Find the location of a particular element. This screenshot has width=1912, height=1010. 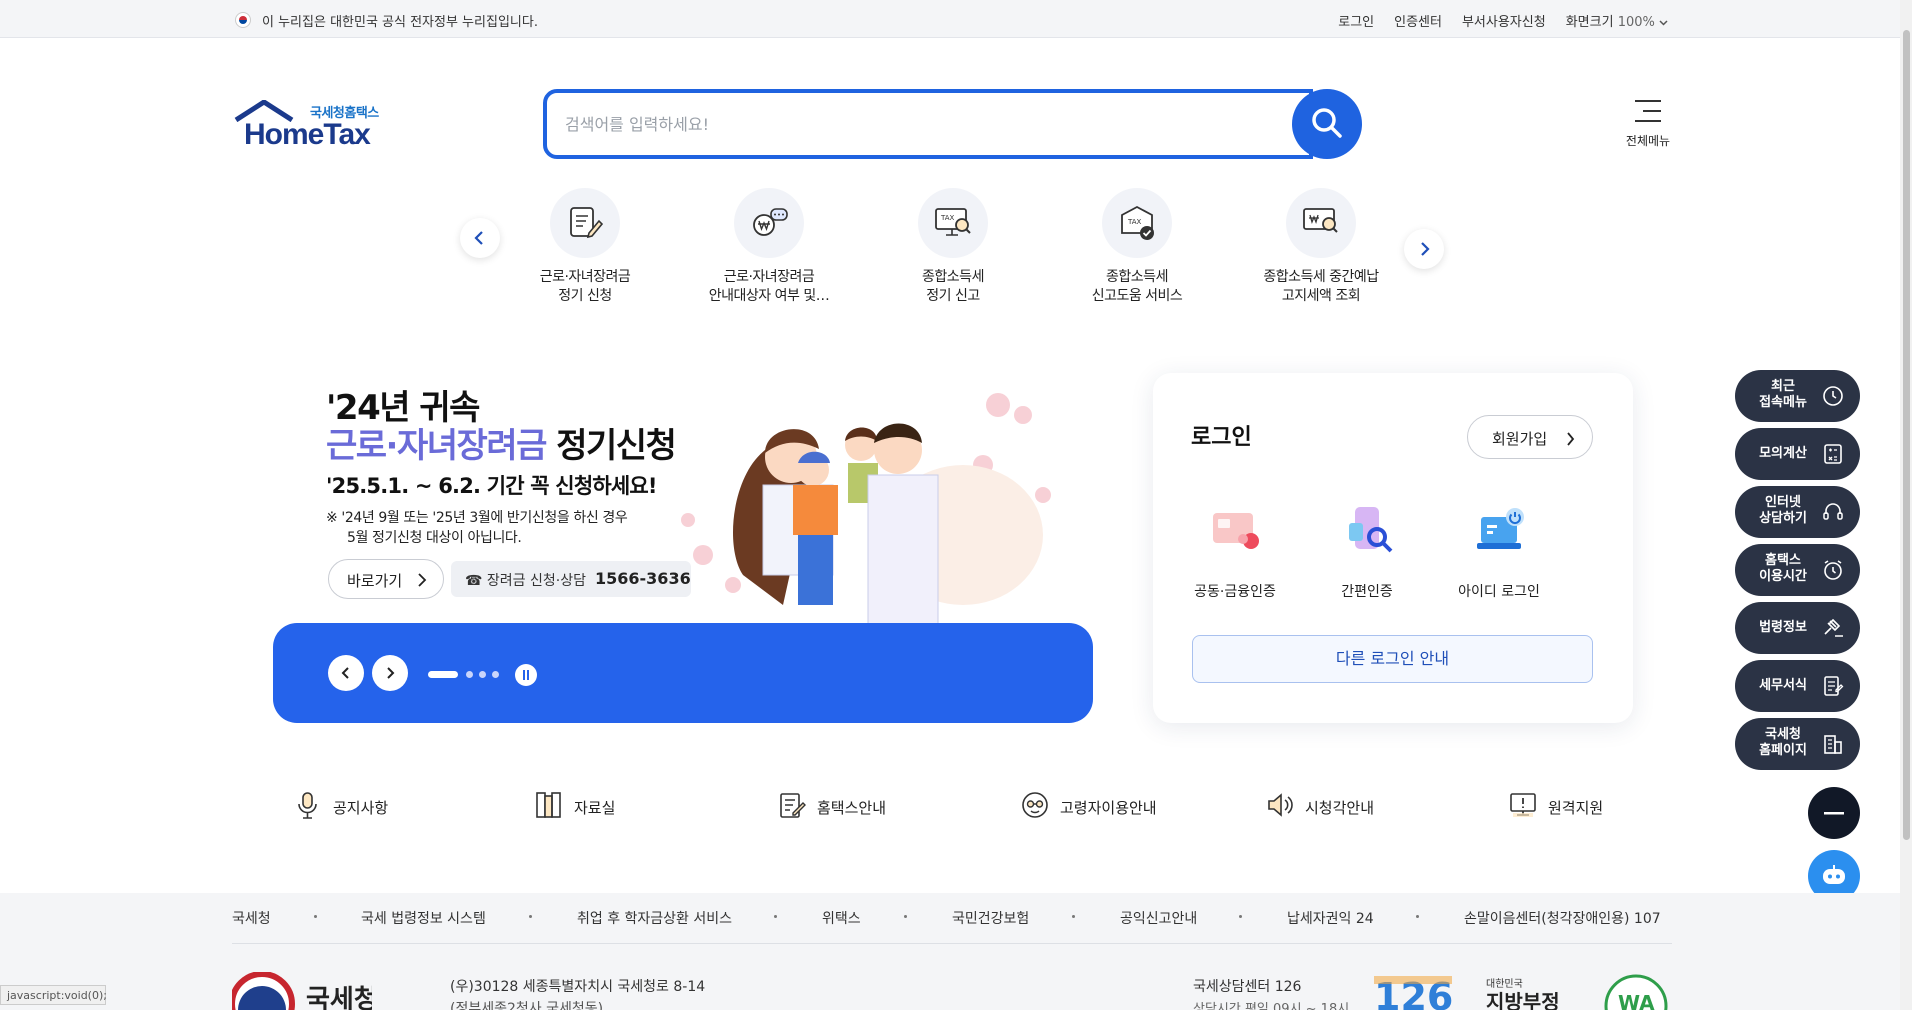

side-recent-line1: 최근 is located at coordinates (1783, 386).